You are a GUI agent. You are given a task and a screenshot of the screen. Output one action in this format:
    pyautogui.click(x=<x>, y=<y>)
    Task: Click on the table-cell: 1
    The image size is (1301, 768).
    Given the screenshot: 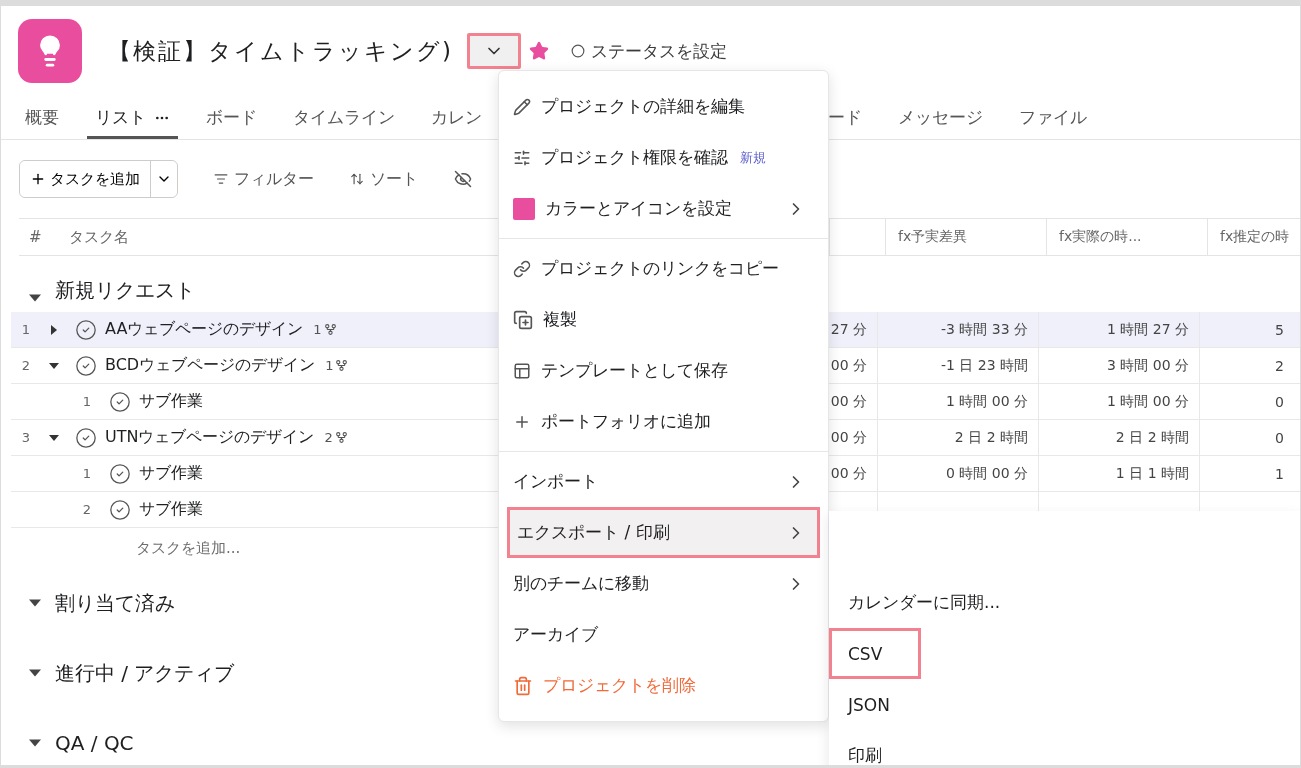 What is the action you would take?
    pyautogui.click(x=1246, y=473)
    